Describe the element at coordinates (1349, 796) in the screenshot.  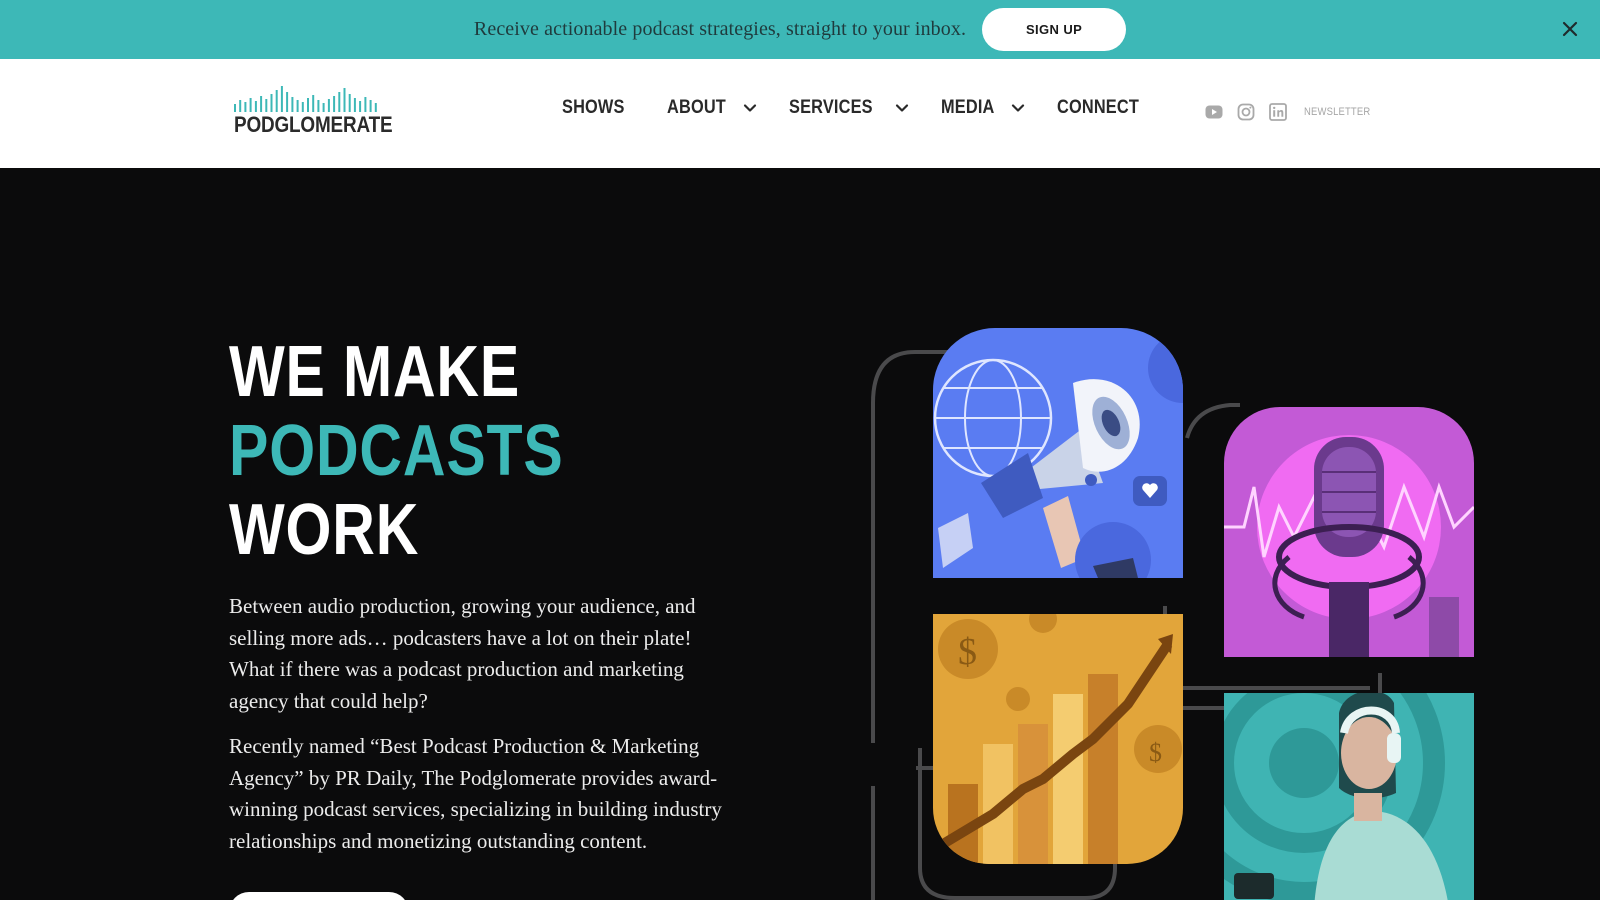
I see `listener-tile` at that location.